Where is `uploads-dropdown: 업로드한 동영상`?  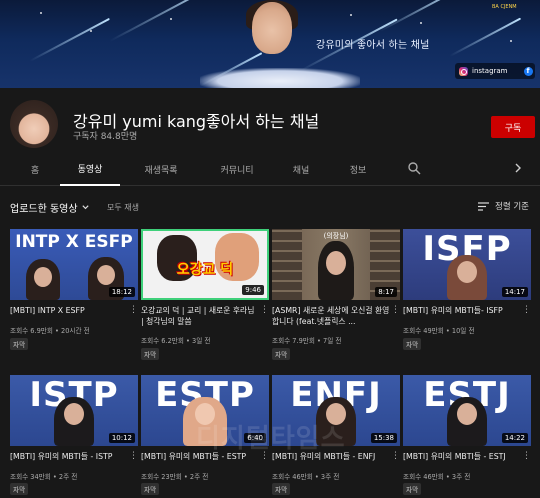
uploads-dropdown: 업로드한 동영상 is located at coordinates (50, 207).